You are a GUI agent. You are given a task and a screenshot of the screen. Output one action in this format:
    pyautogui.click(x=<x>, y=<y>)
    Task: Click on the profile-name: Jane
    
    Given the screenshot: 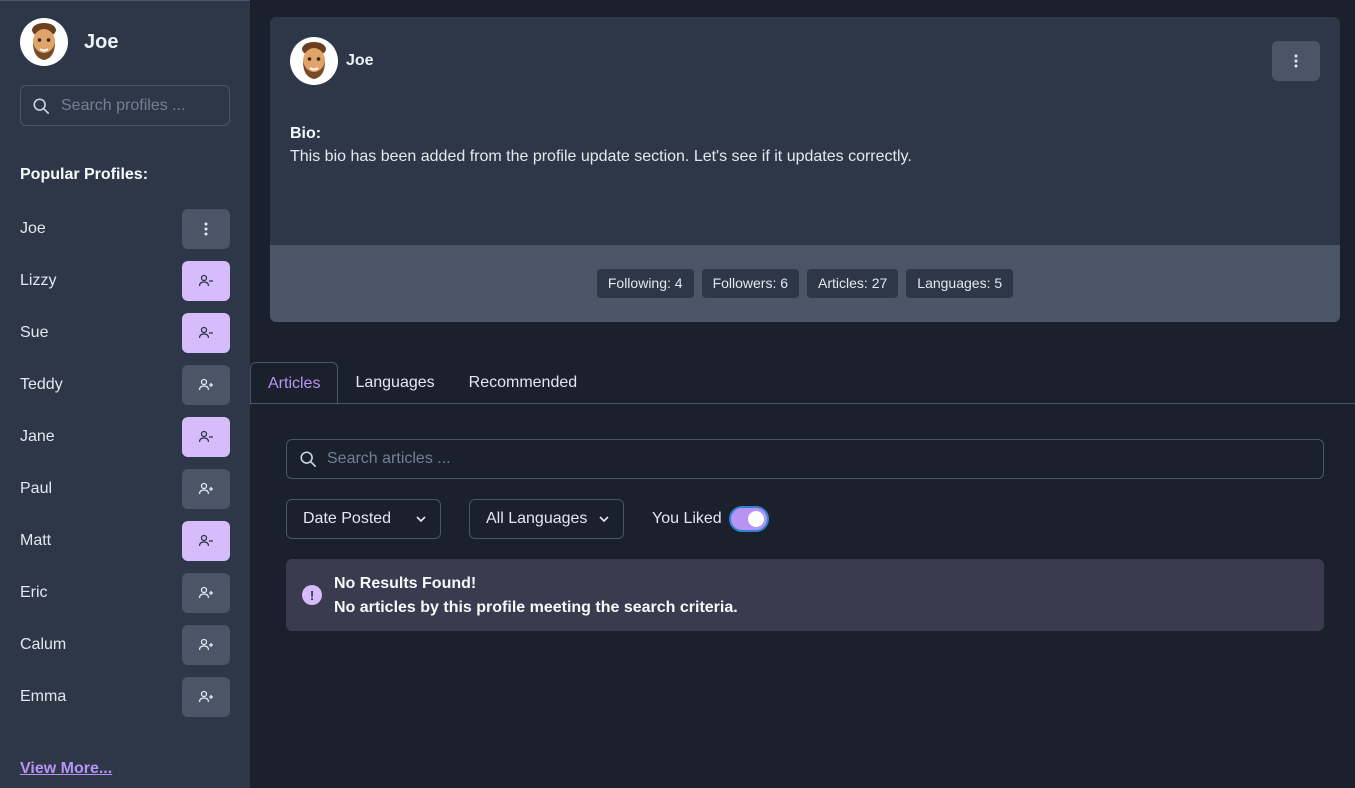 What is the action you would take?
    pyautogui.click(x=37, y=437)
    